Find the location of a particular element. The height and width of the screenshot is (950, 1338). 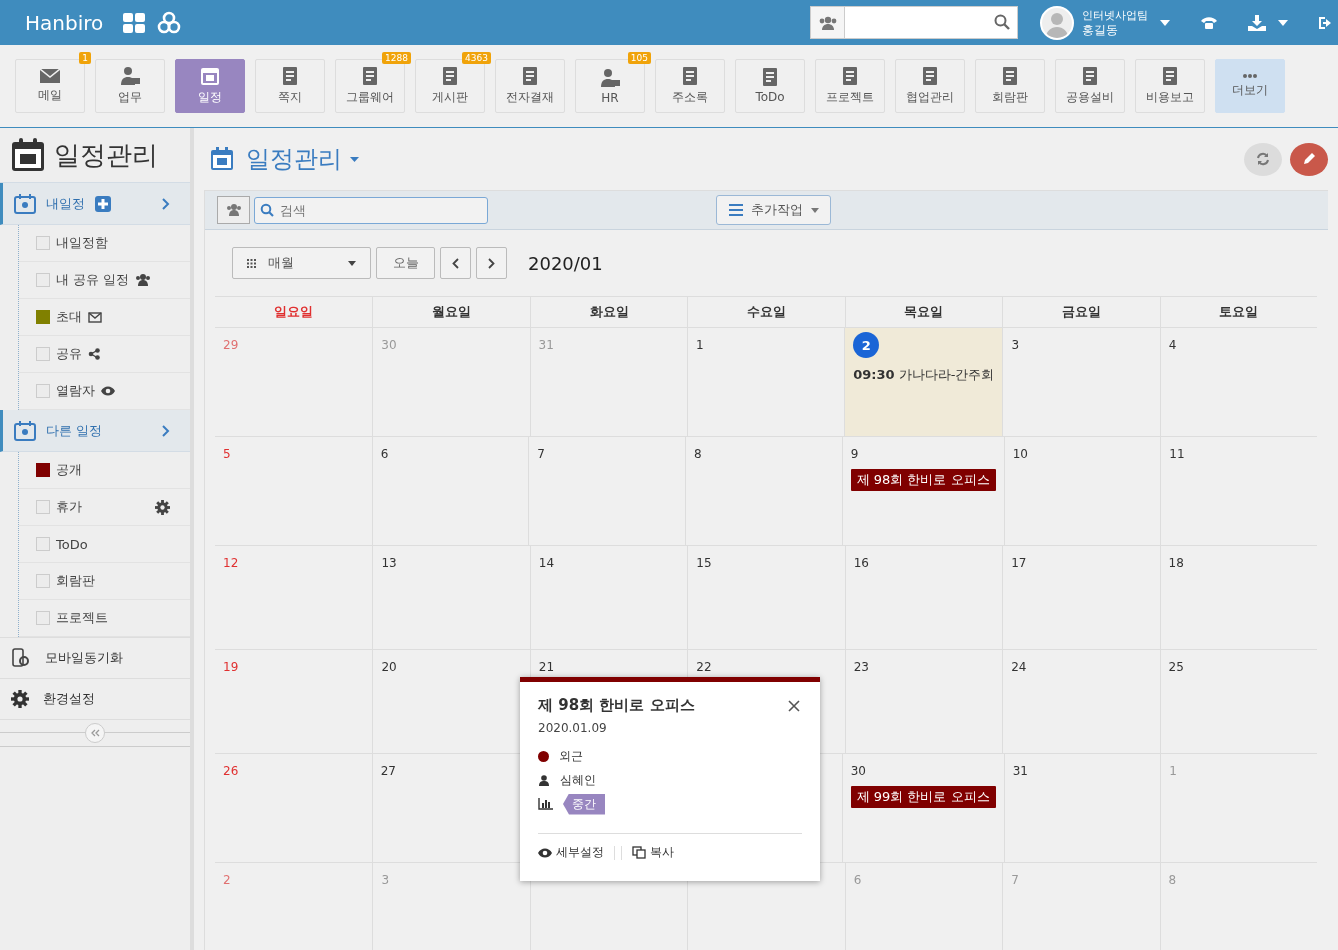

app-button: 업무 is located at coordinates (130, 86).